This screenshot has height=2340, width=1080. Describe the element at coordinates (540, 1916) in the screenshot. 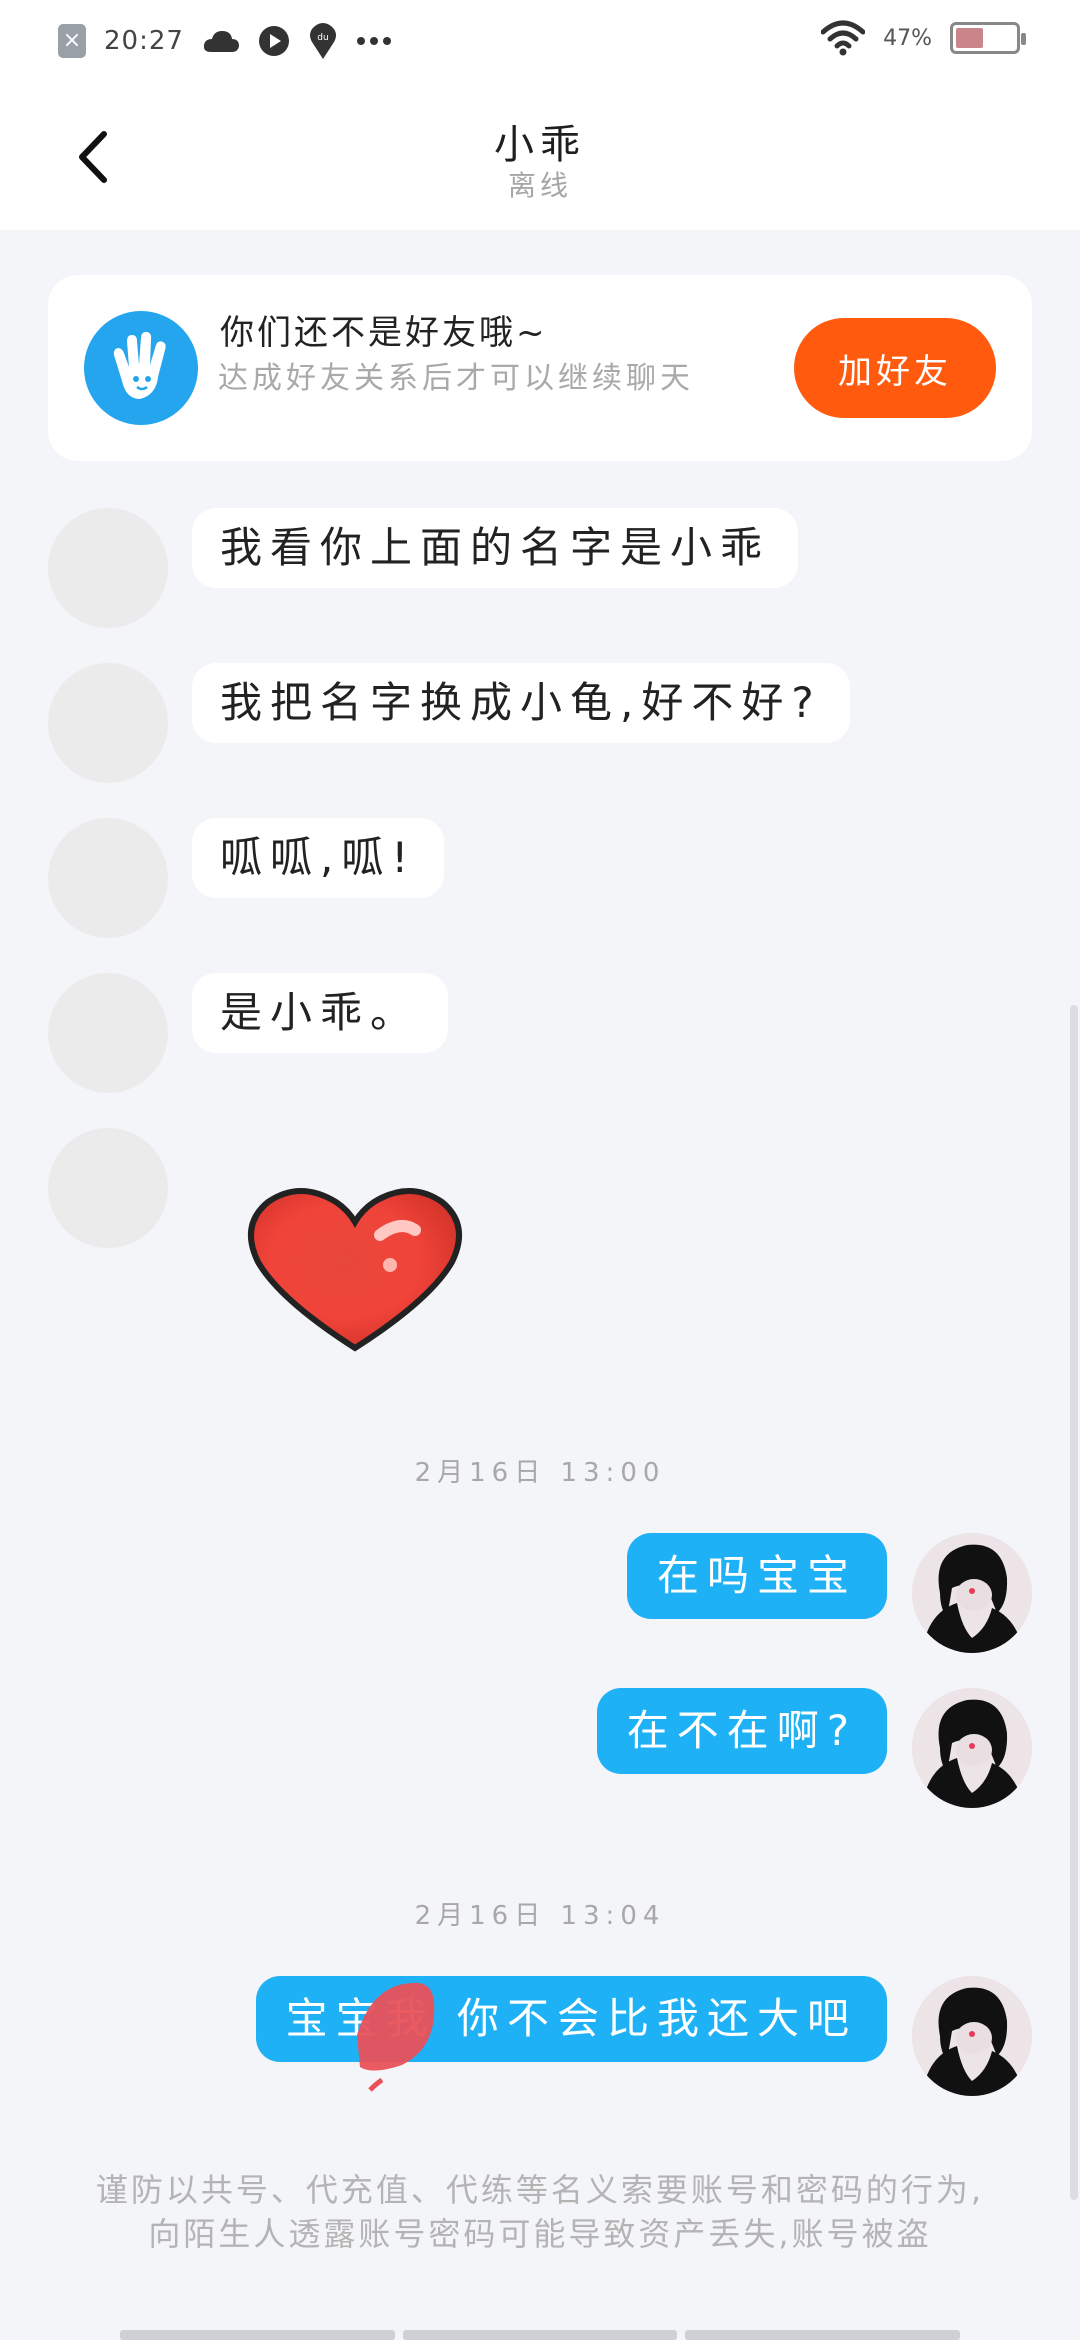

I see `message-timestamp: 2月16日 13:04` at that location.